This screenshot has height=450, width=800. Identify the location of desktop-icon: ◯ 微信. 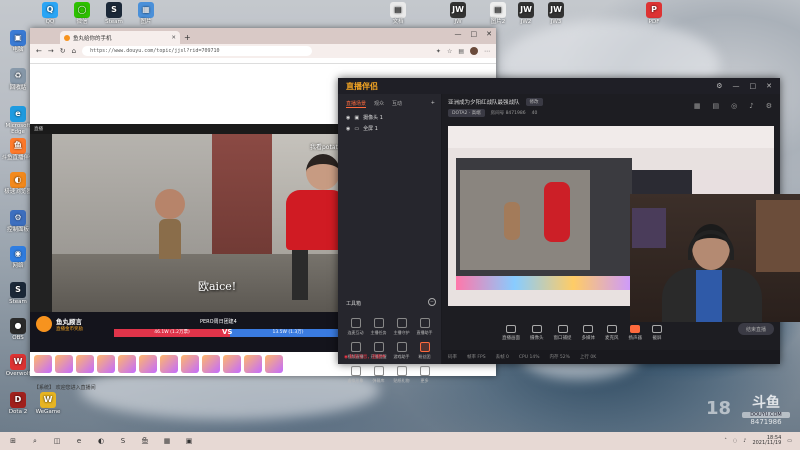
(82, 13).